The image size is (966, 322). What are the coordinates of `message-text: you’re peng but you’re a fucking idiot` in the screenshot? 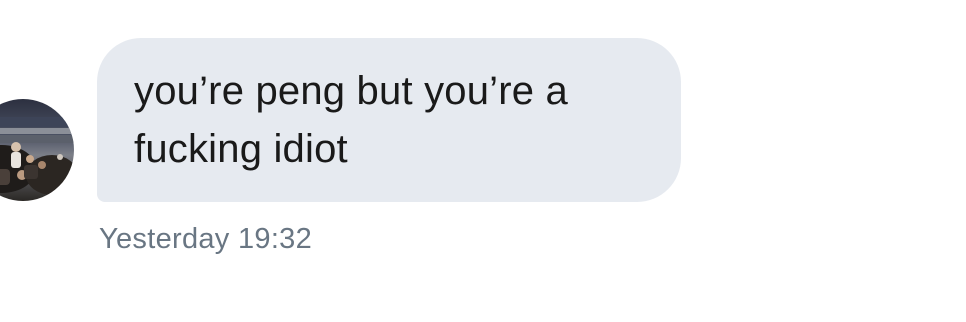 It's located at (351, 120).